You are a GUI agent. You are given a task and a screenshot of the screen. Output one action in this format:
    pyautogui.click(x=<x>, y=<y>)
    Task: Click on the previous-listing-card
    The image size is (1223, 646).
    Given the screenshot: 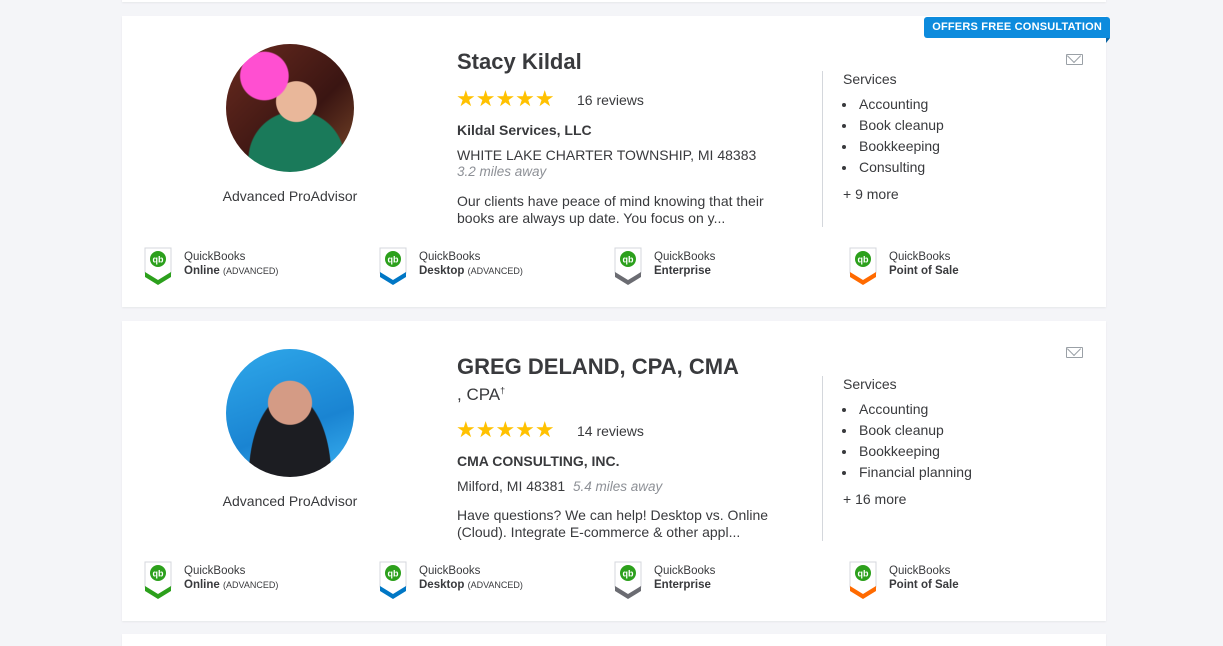 What is the action you would take?
    pyautogui.click(x=614, y=1)
    